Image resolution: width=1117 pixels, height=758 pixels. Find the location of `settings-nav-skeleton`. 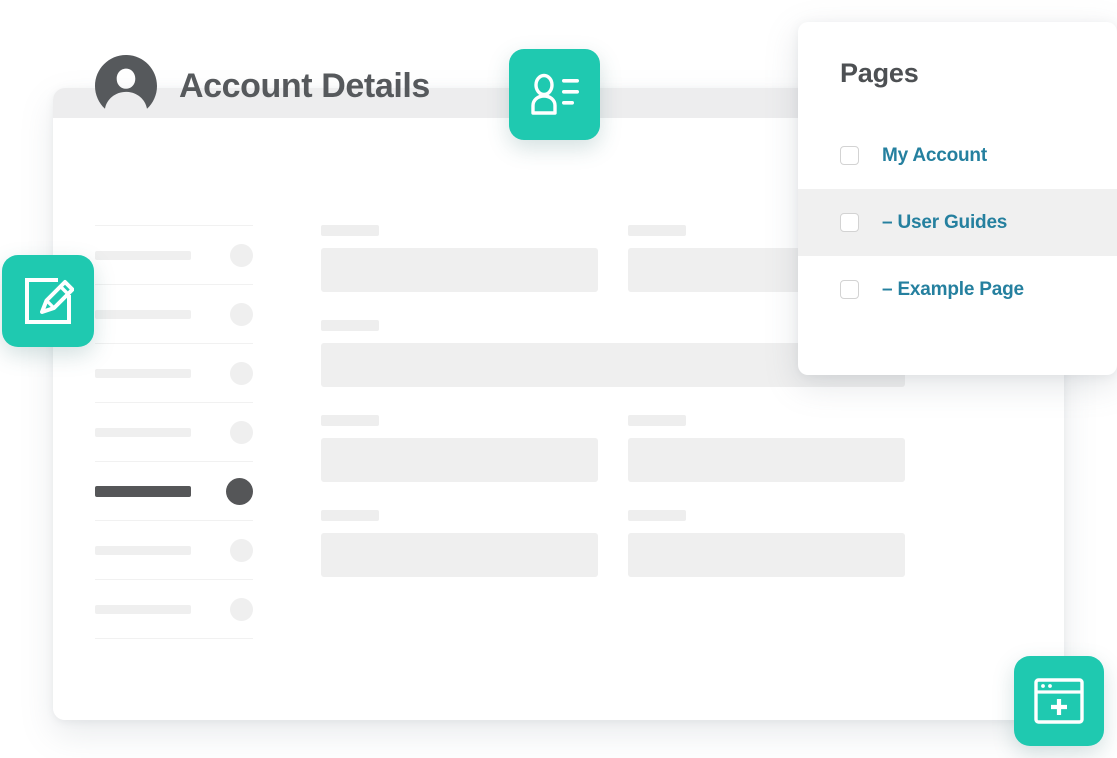

settings-nav-skeleton is located at coordinates (174, 432).